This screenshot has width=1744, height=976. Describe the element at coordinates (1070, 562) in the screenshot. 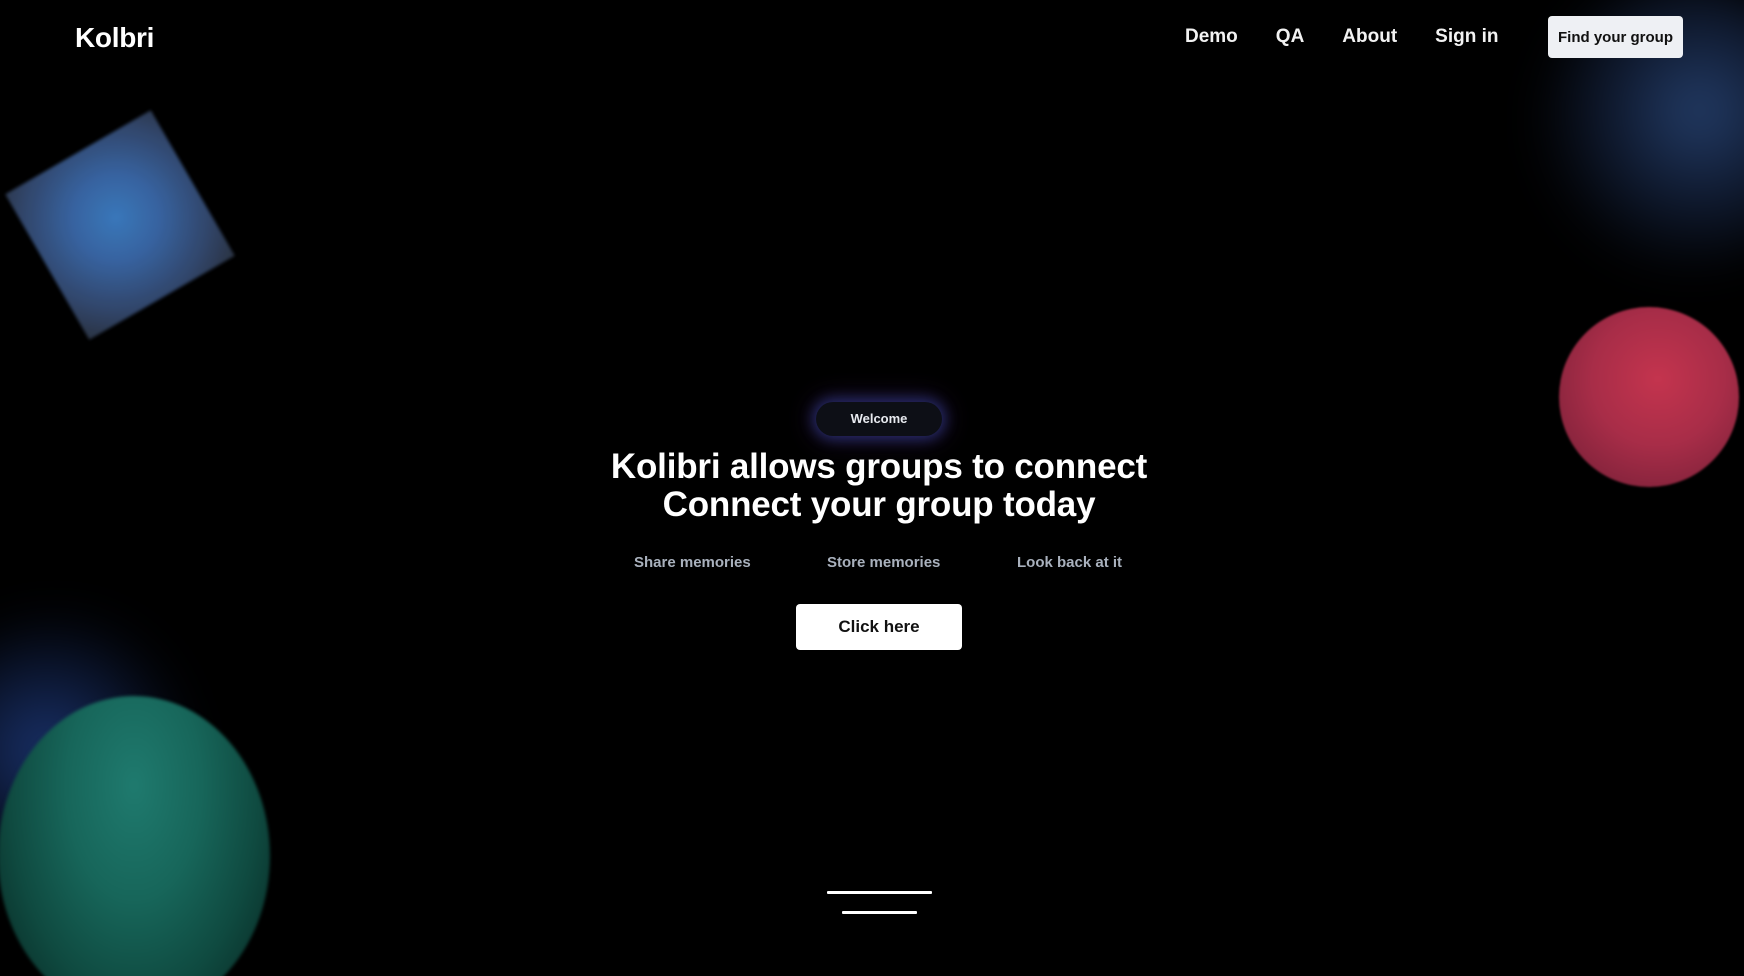

I see `feature-look-back: Look back at it` at that location.